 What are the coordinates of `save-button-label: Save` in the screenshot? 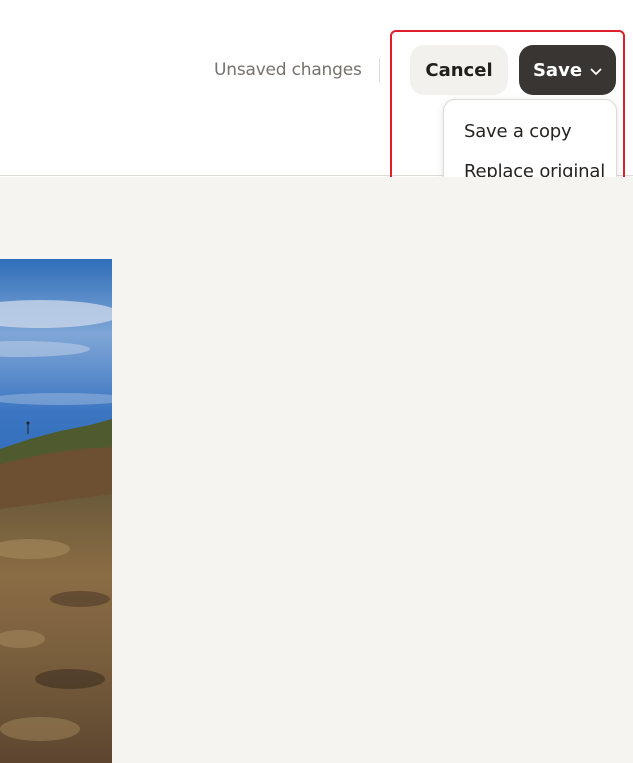 It's located at (557, 70).